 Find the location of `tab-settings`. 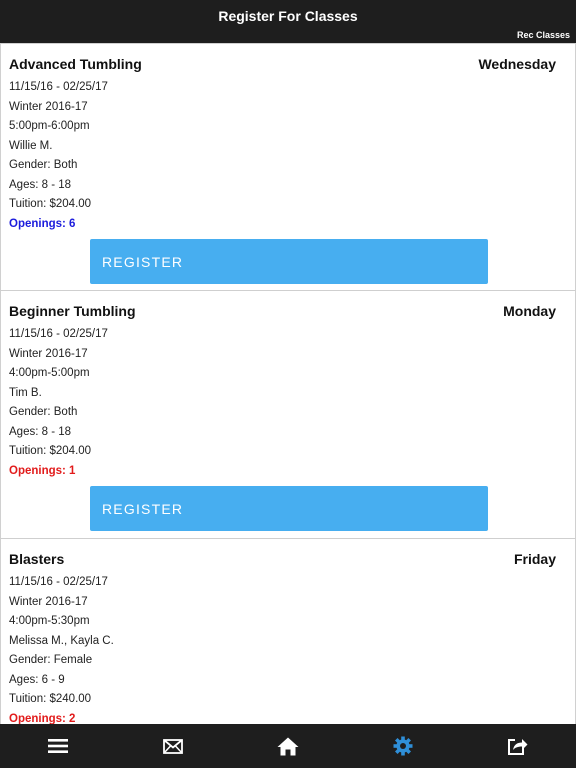

tab-settings is located at coordinates (403, 746).